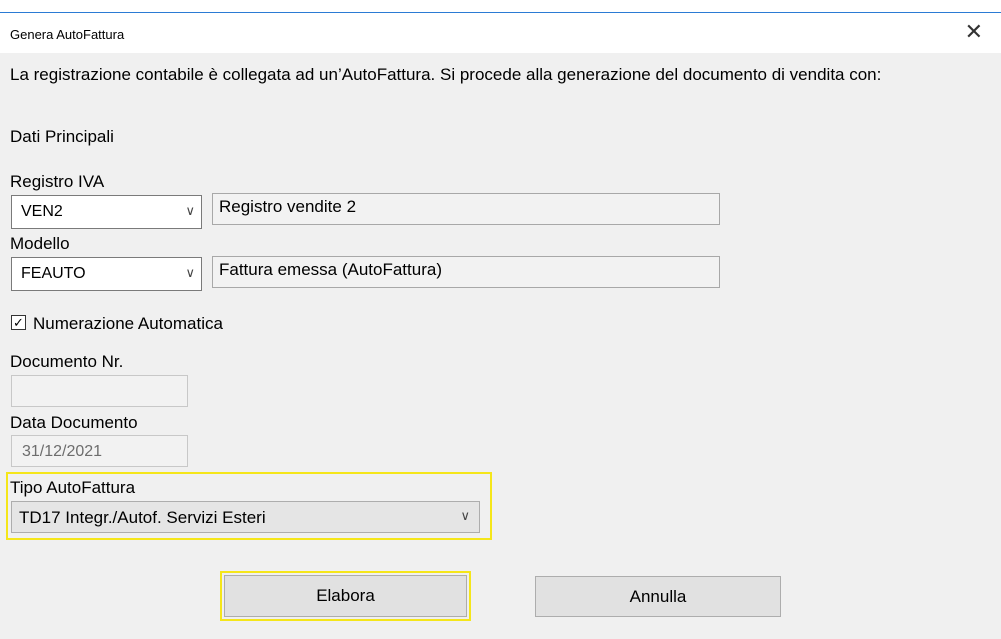  Describe the element at coordinates (500, 33) in the screenshot. I see `dialog-titlebar: Genera AutoFattura ✕` at that location.